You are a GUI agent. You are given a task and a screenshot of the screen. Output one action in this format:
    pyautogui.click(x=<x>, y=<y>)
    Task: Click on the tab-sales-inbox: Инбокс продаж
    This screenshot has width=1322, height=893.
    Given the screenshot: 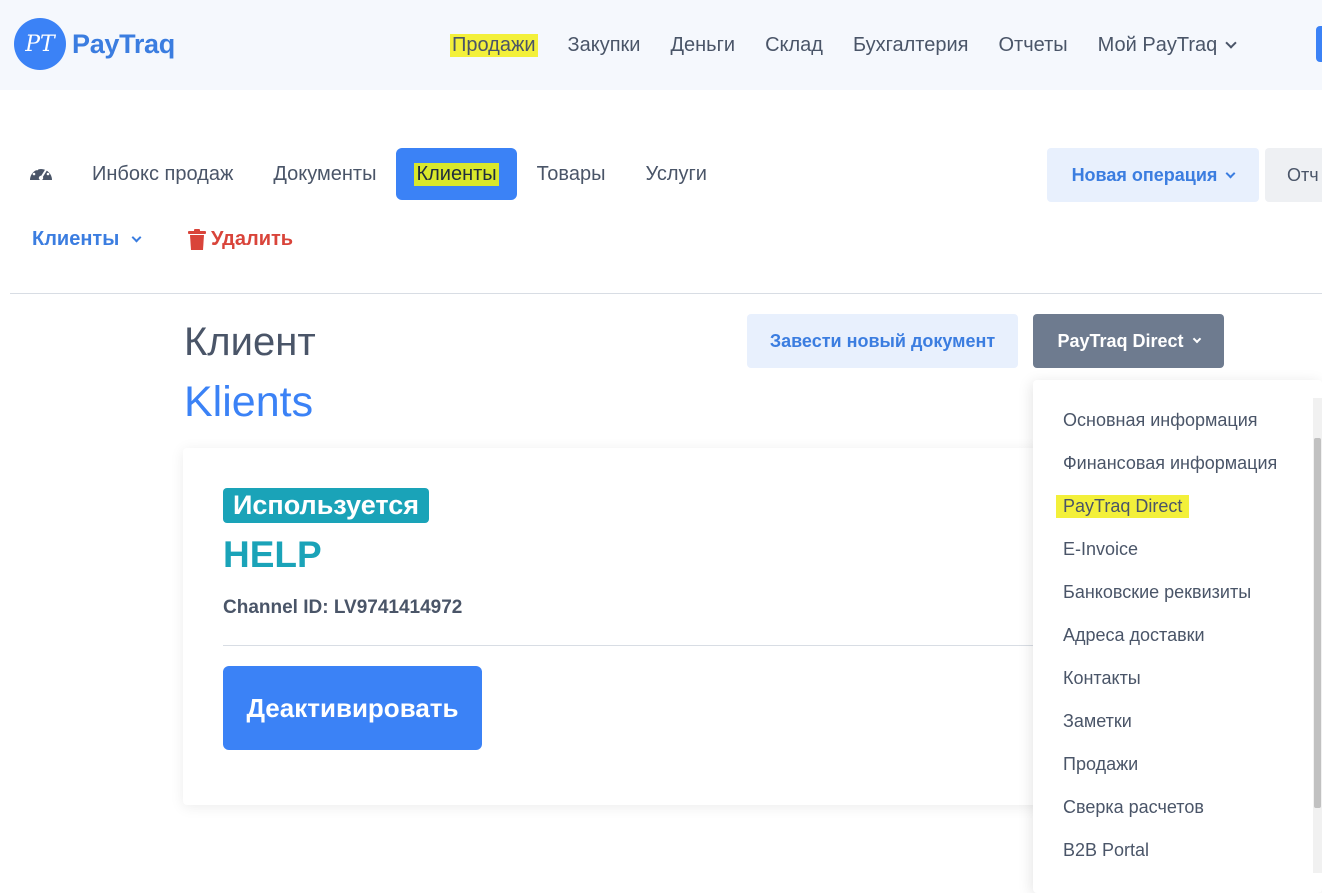 What is the action you would take?
    pyautogui.click(x=162, y=174)
    